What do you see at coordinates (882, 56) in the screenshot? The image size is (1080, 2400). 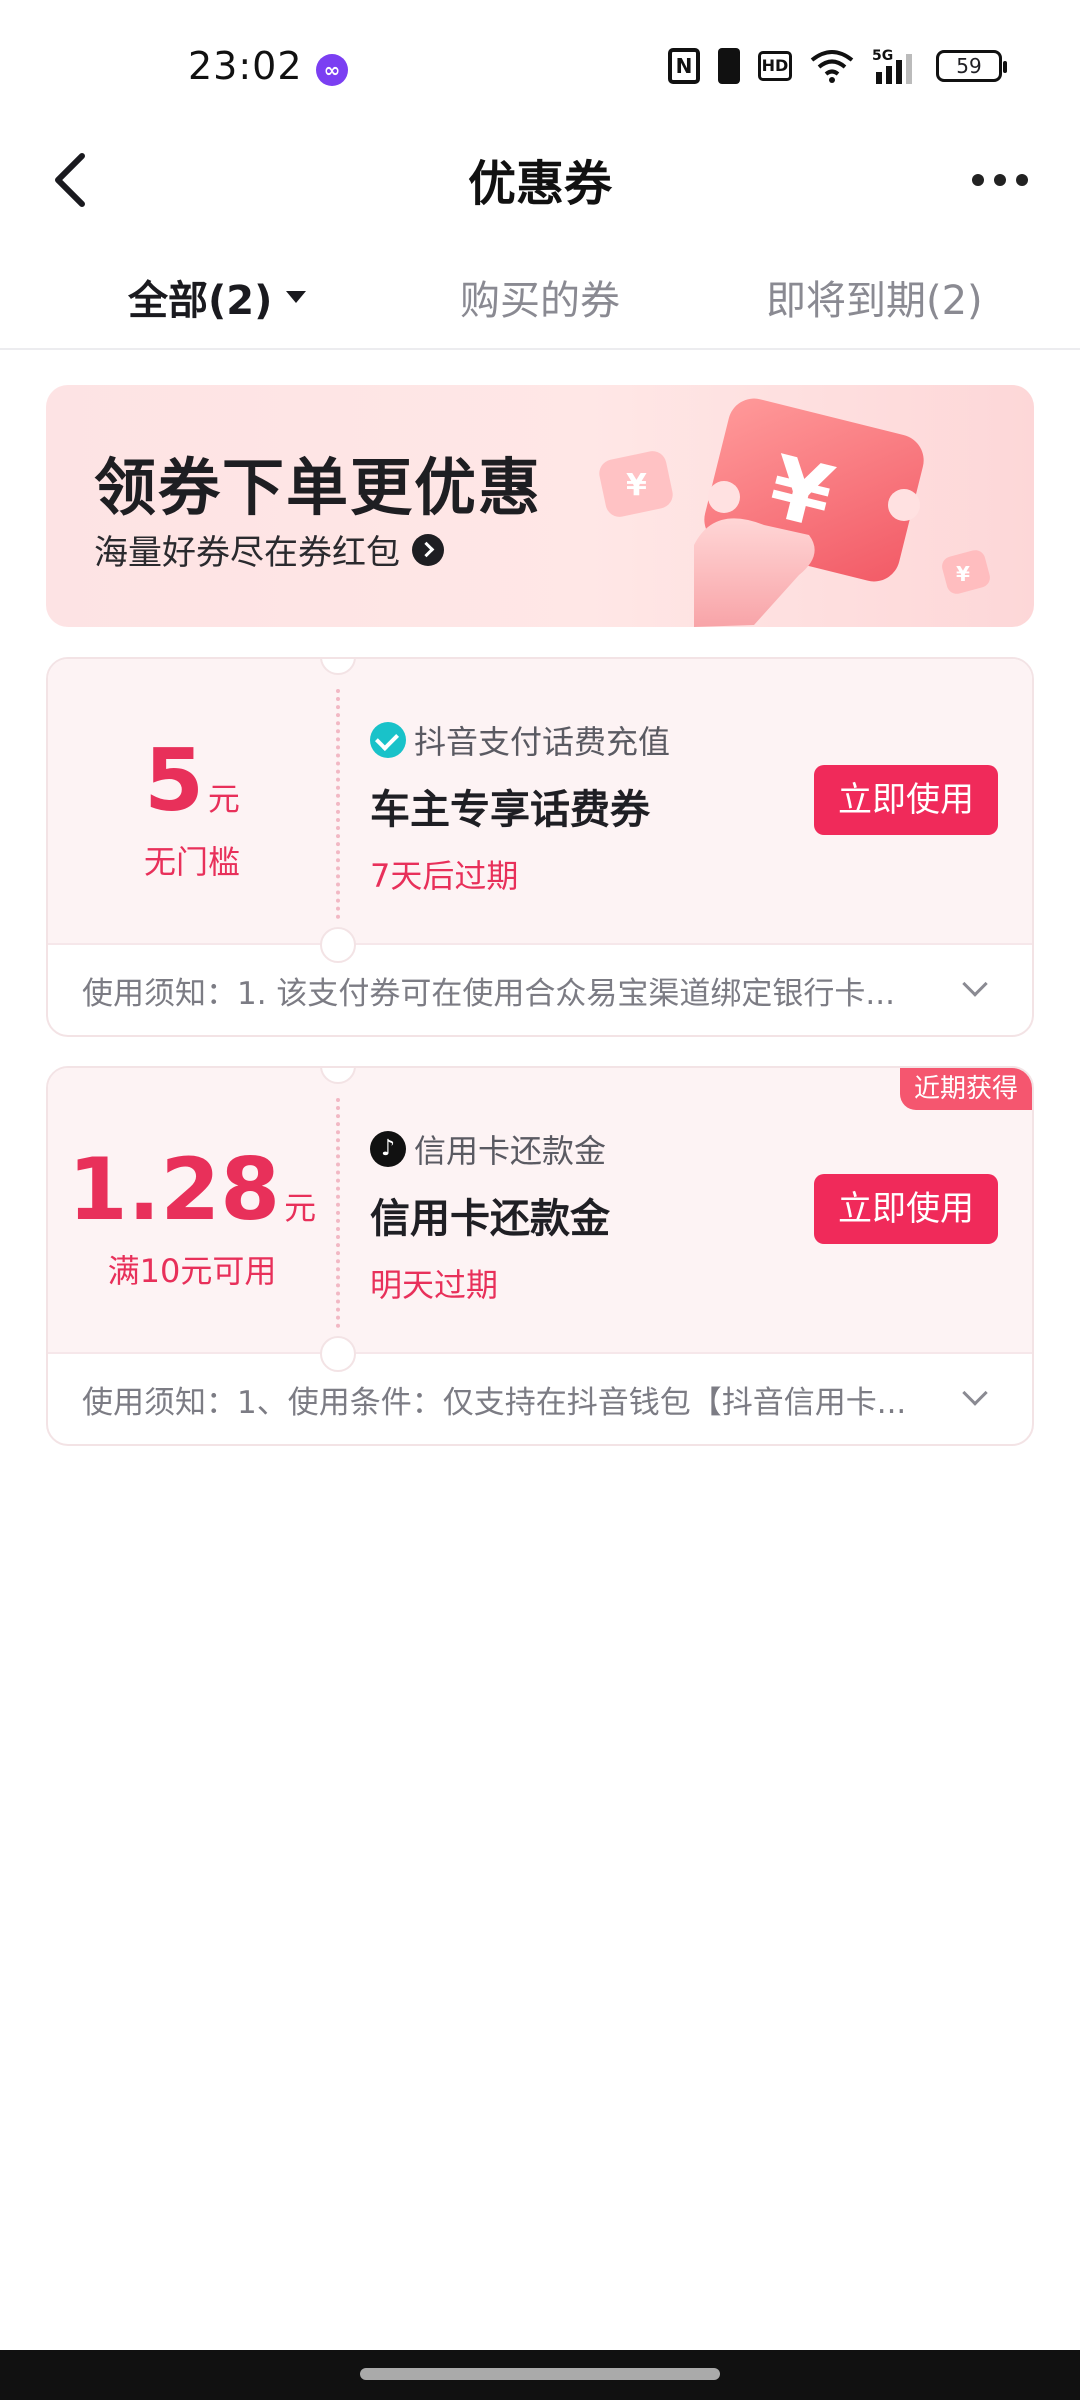 I see `svg-text: 5G` at bounding box center [882, 56].